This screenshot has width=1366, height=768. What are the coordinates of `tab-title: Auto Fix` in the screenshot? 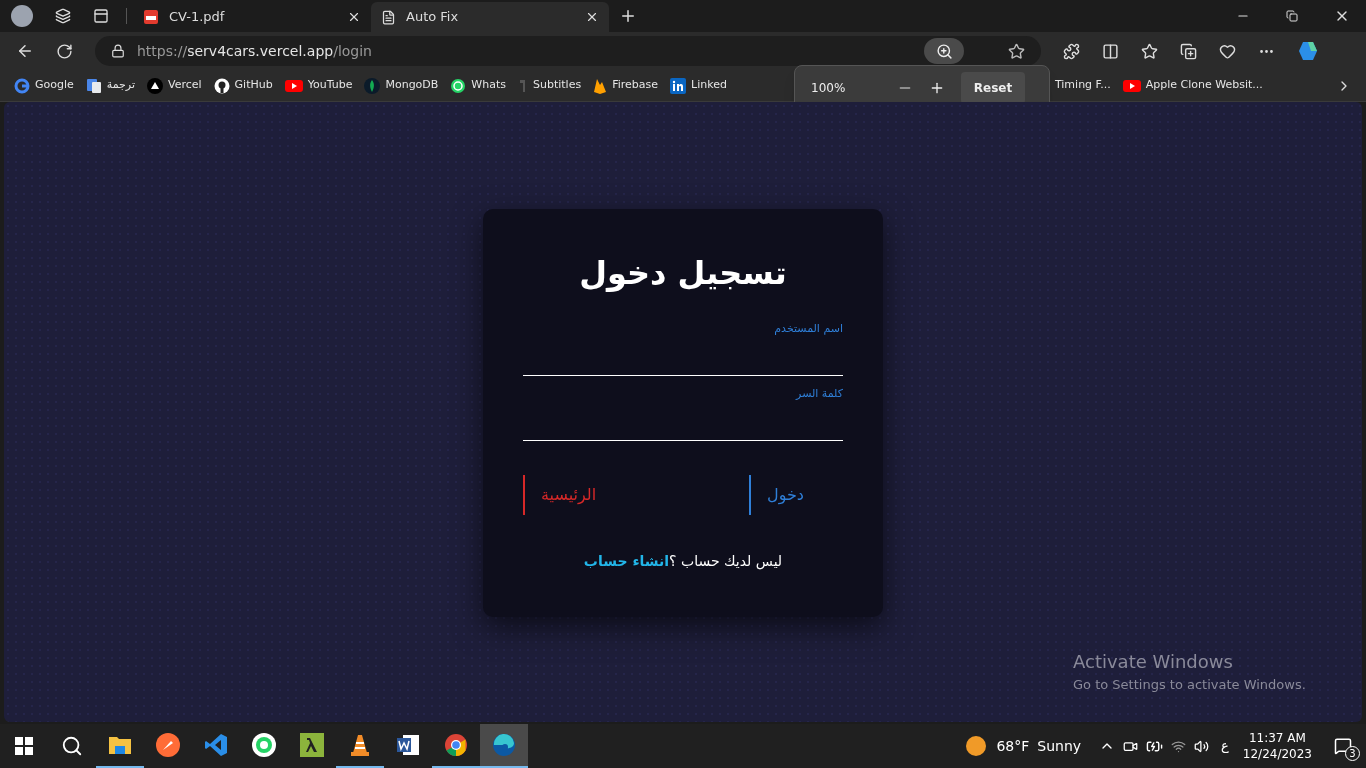 It's located at (433, 17).